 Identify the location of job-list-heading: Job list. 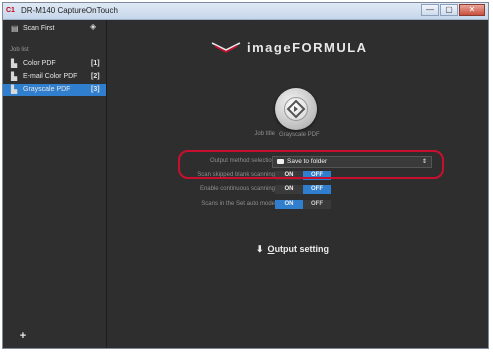
(19, 50).